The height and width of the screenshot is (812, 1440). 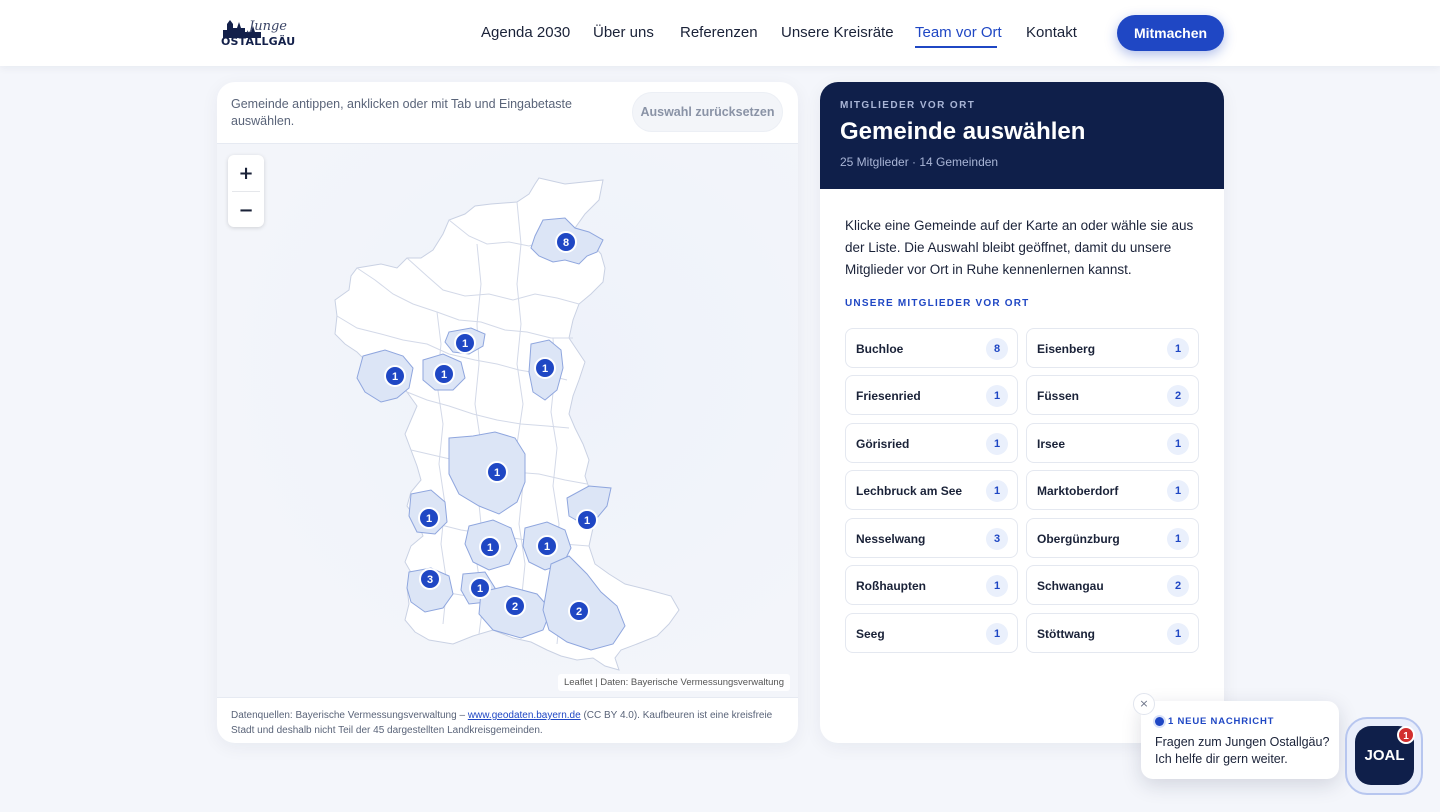 I want to click on close-icon: ×, so click(x=1144, y=704).